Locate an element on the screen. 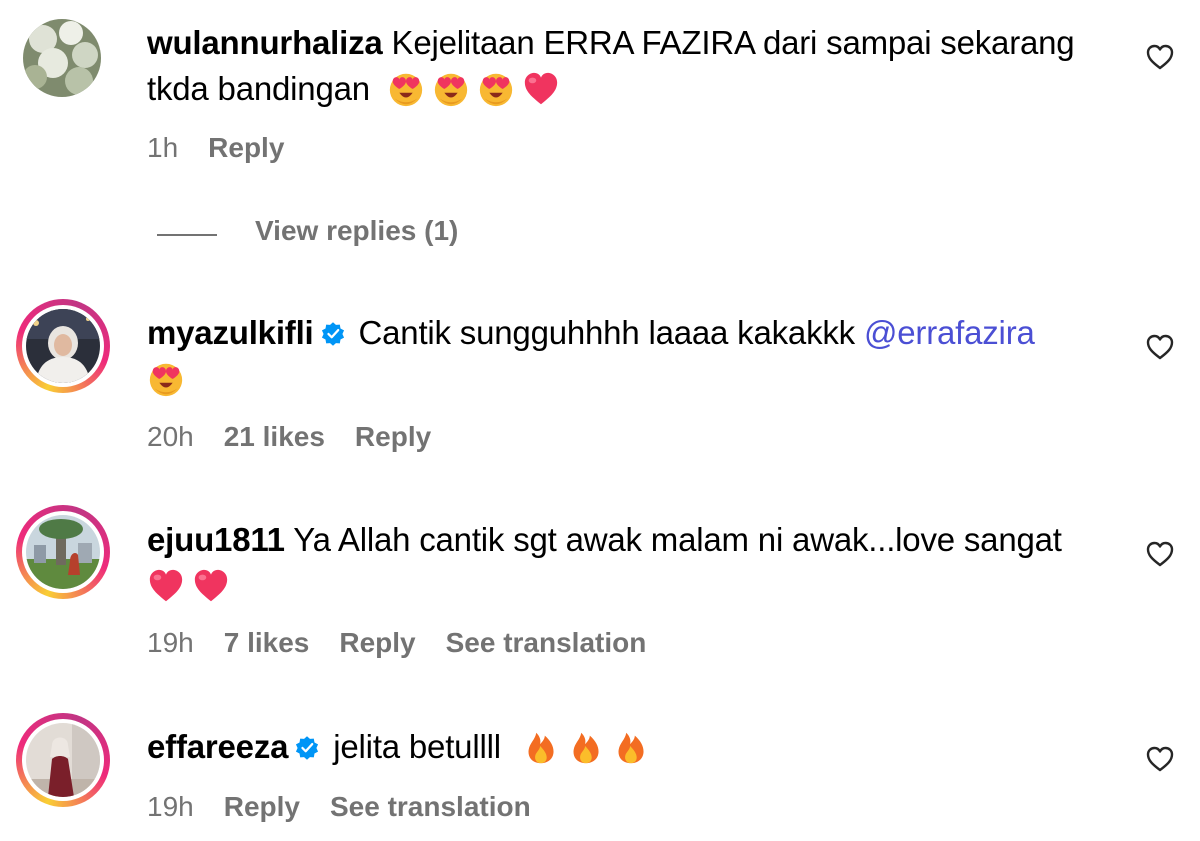  comment-text: effareeza jelita betullll is located at coordinates (627, 747).